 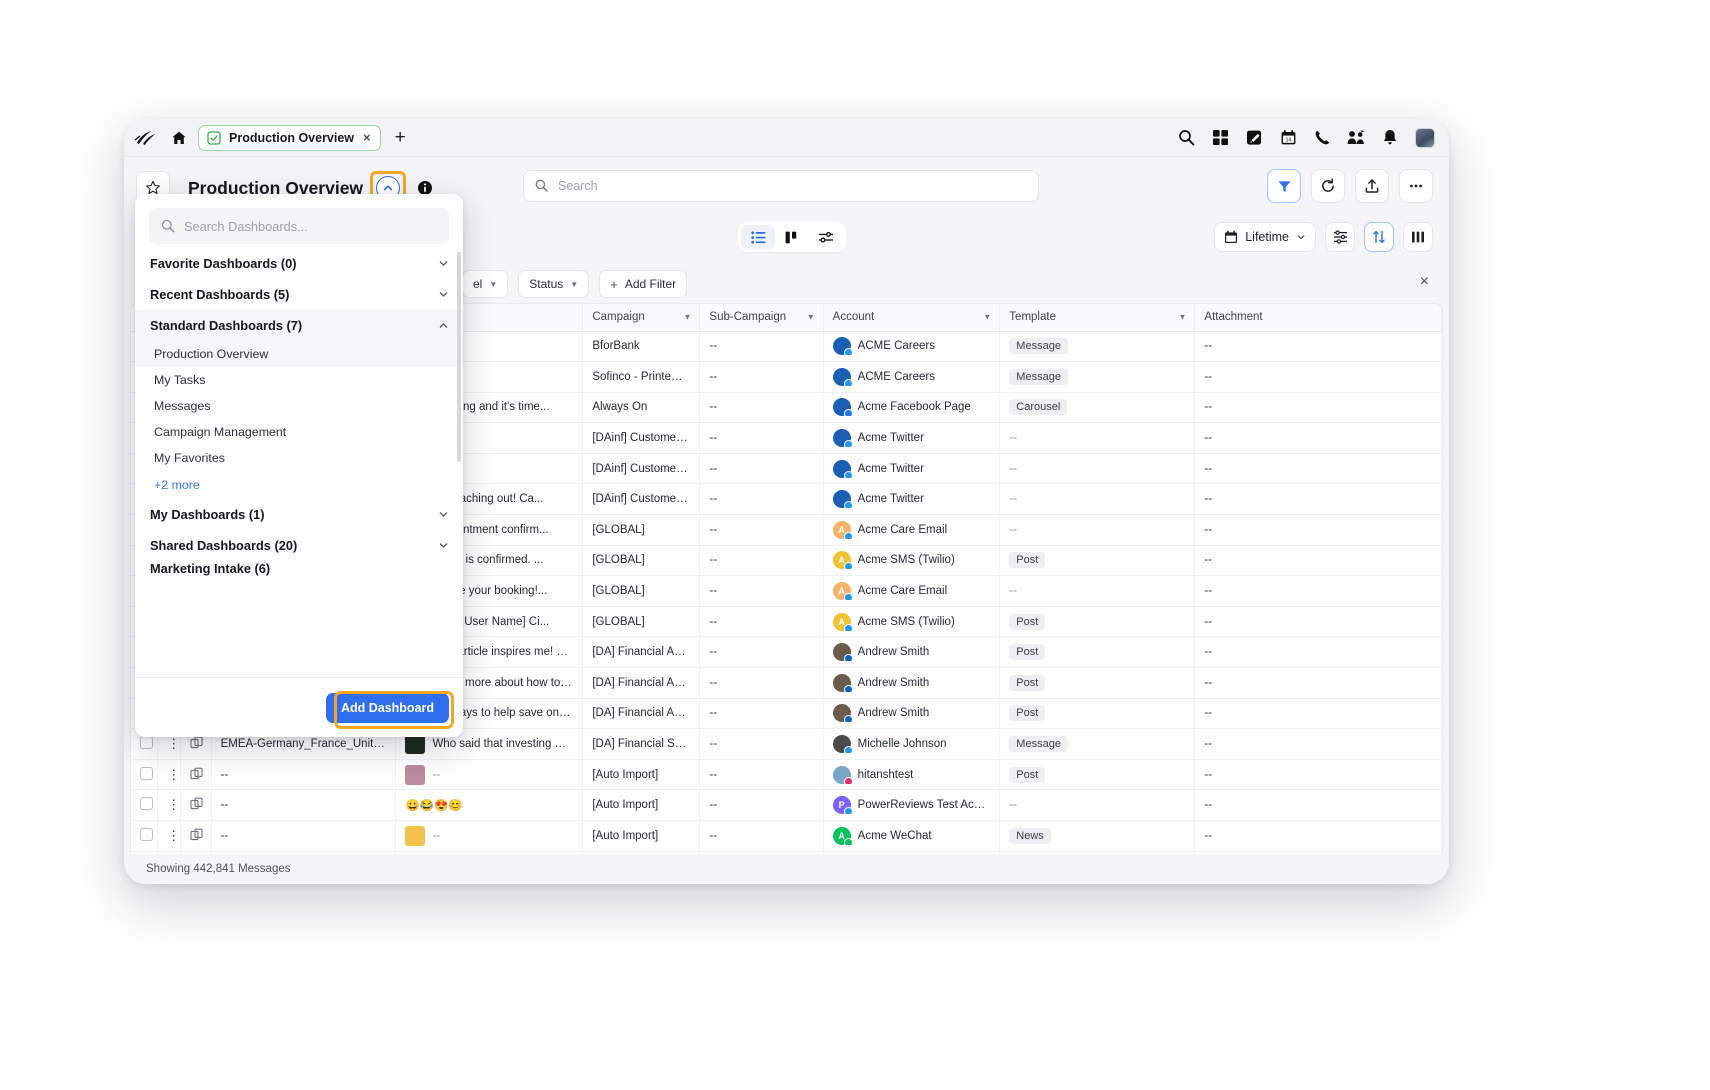 What do you see at coordinates (299, 514) in the screenshot?
I see `dashboard-group-header: My Dashboards (1)` at bounding box center [299, 514].